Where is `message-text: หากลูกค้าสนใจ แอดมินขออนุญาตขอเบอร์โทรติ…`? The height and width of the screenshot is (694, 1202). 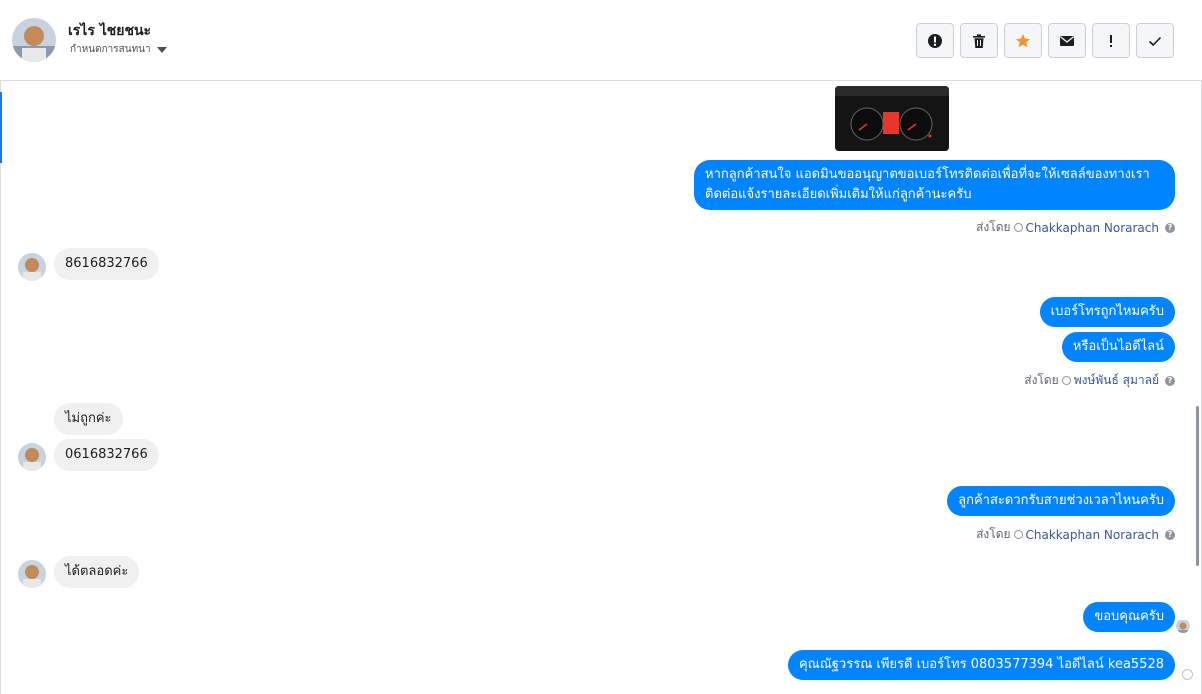 message-text: หากลูกค้าสนใจ แอดมินขออนุญาตขอเบอร์โทรติ… is located at coordinates (927, 174).